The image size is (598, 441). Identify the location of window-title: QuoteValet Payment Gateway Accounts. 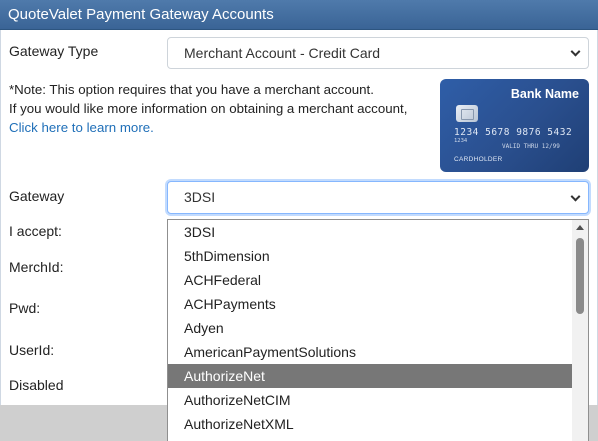
(299, 15).